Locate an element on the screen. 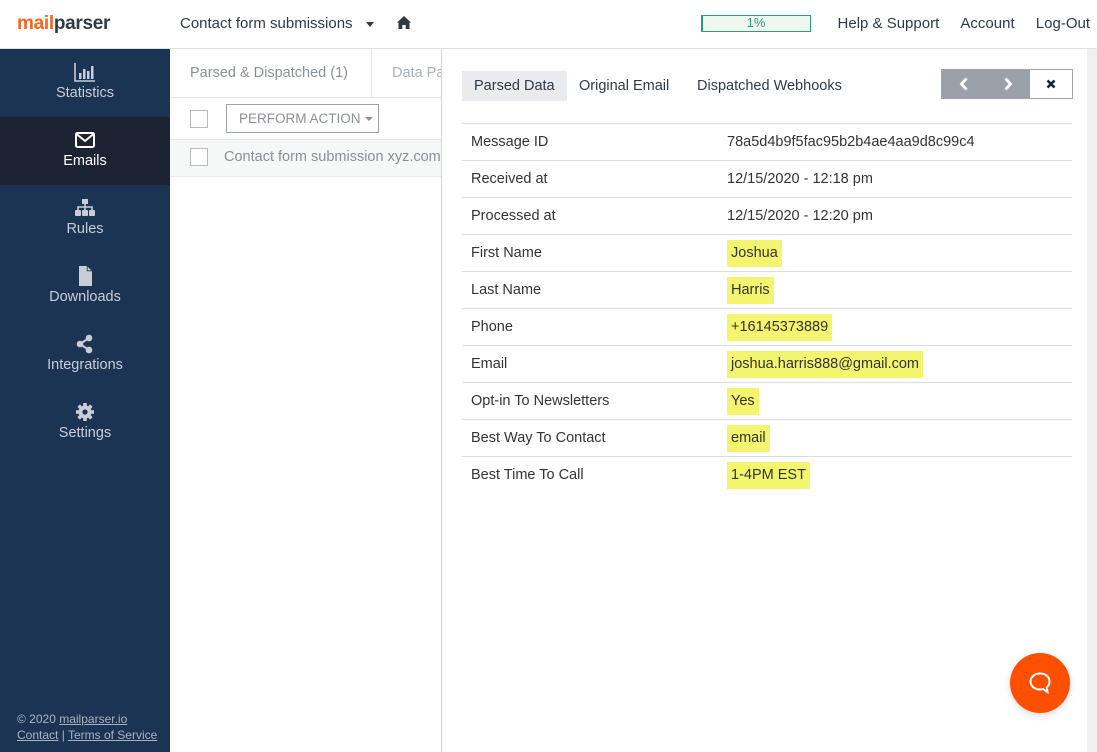  field-value: Yes is located at coordinates (743, 401).